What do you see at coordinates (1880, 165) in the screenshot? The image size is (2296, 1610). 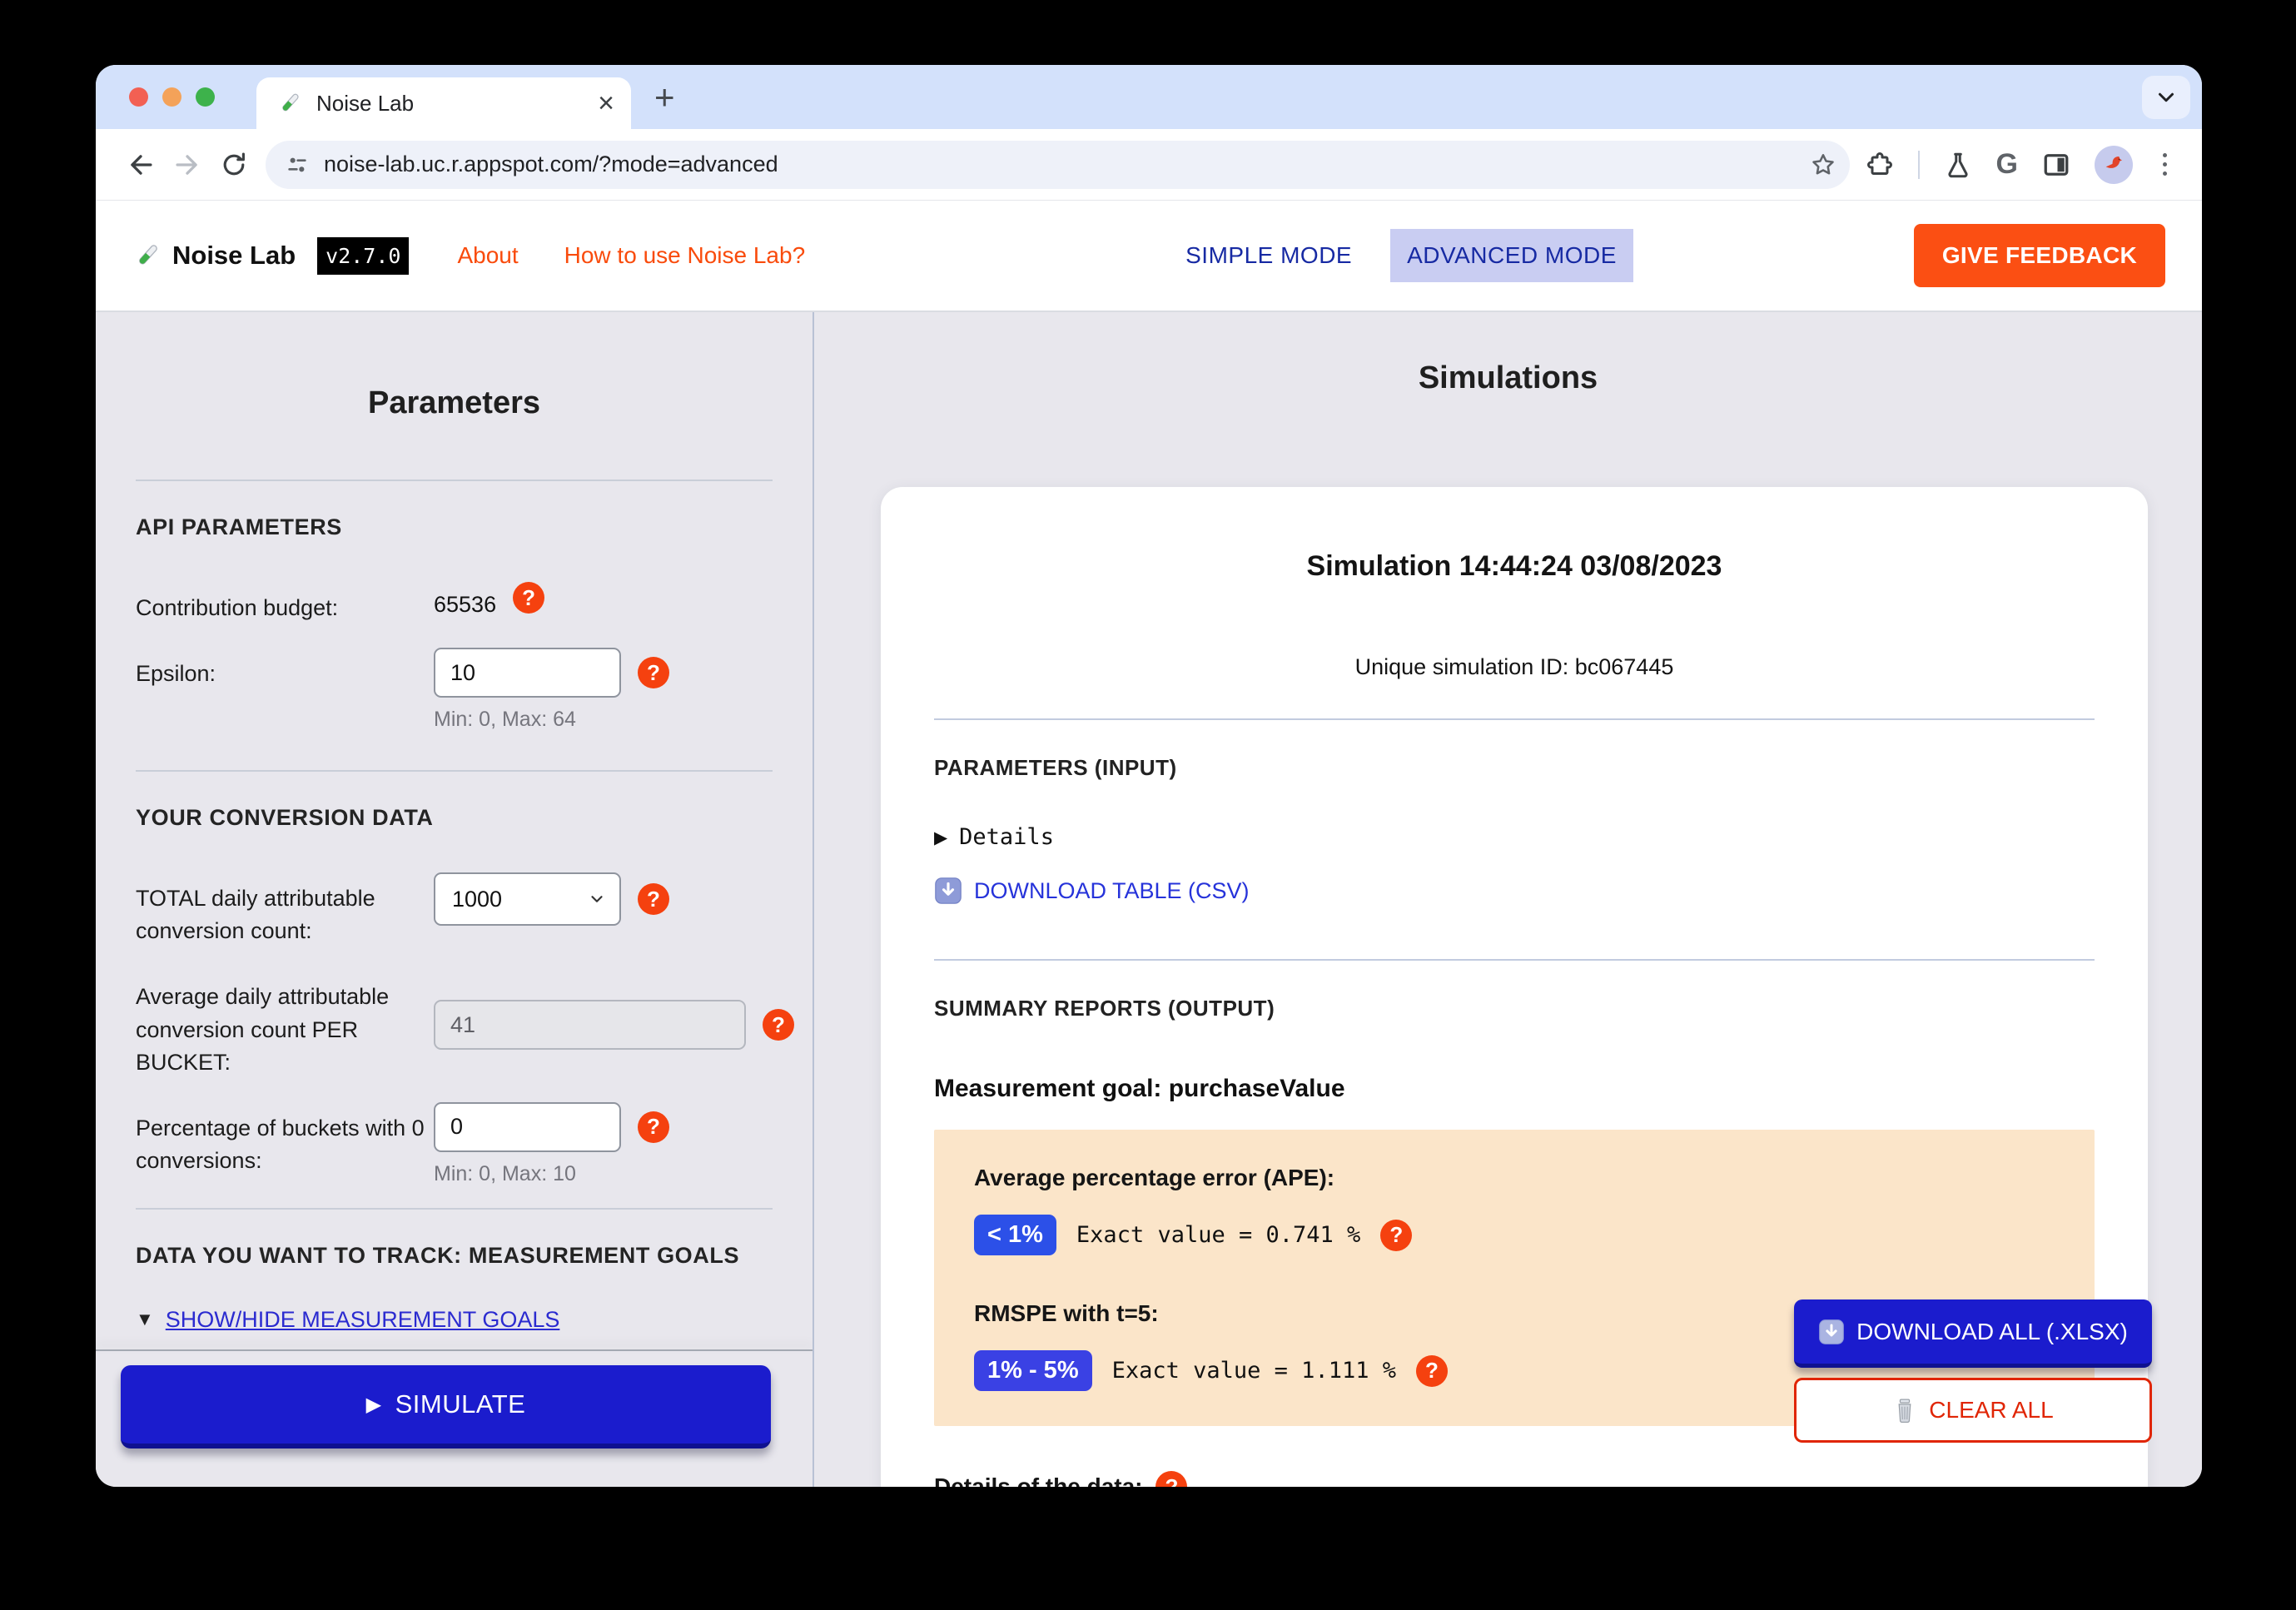 I see `extensions-icon` at bounding box center [1880, 165].